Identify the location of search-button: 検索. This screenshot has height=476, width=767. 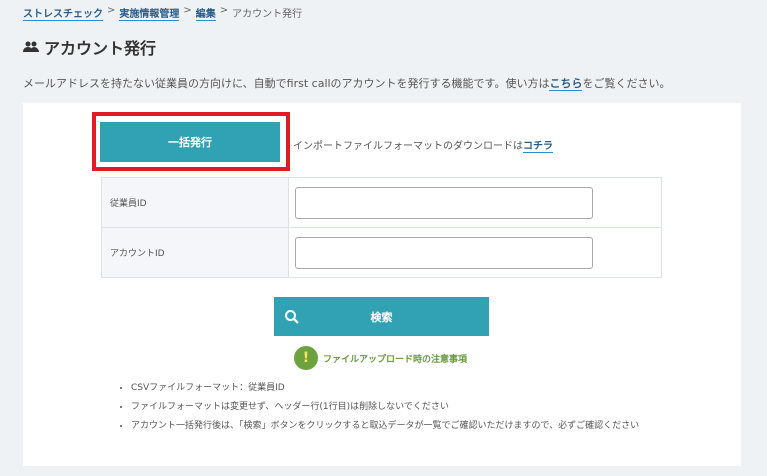
(381, 316).